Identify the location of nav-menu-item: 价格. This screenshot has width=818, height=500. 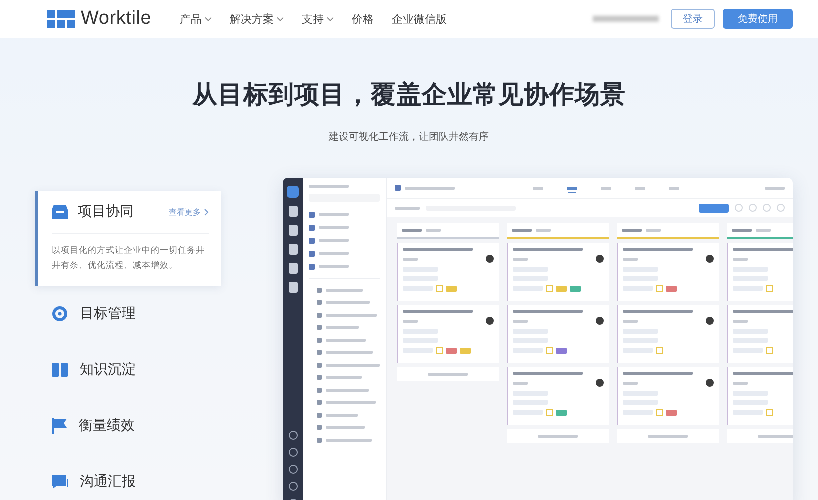
(363, 19).